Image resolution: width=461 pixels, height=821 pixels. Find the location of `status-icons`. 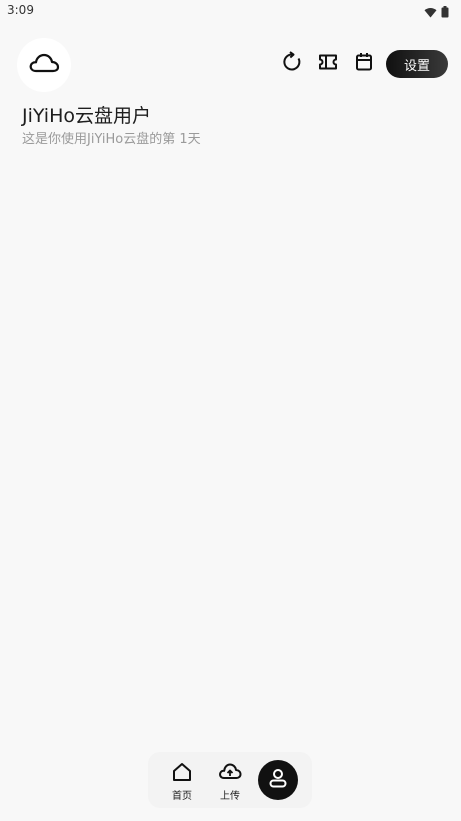

status-icons is located at coordinates (436, 12).